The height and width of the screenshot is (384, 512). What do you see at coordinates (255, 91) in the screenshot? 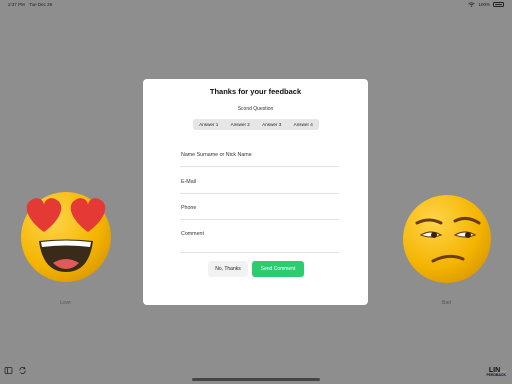
I see `modal-title: Thanks for your feedback` at bounding box center [255, 91].